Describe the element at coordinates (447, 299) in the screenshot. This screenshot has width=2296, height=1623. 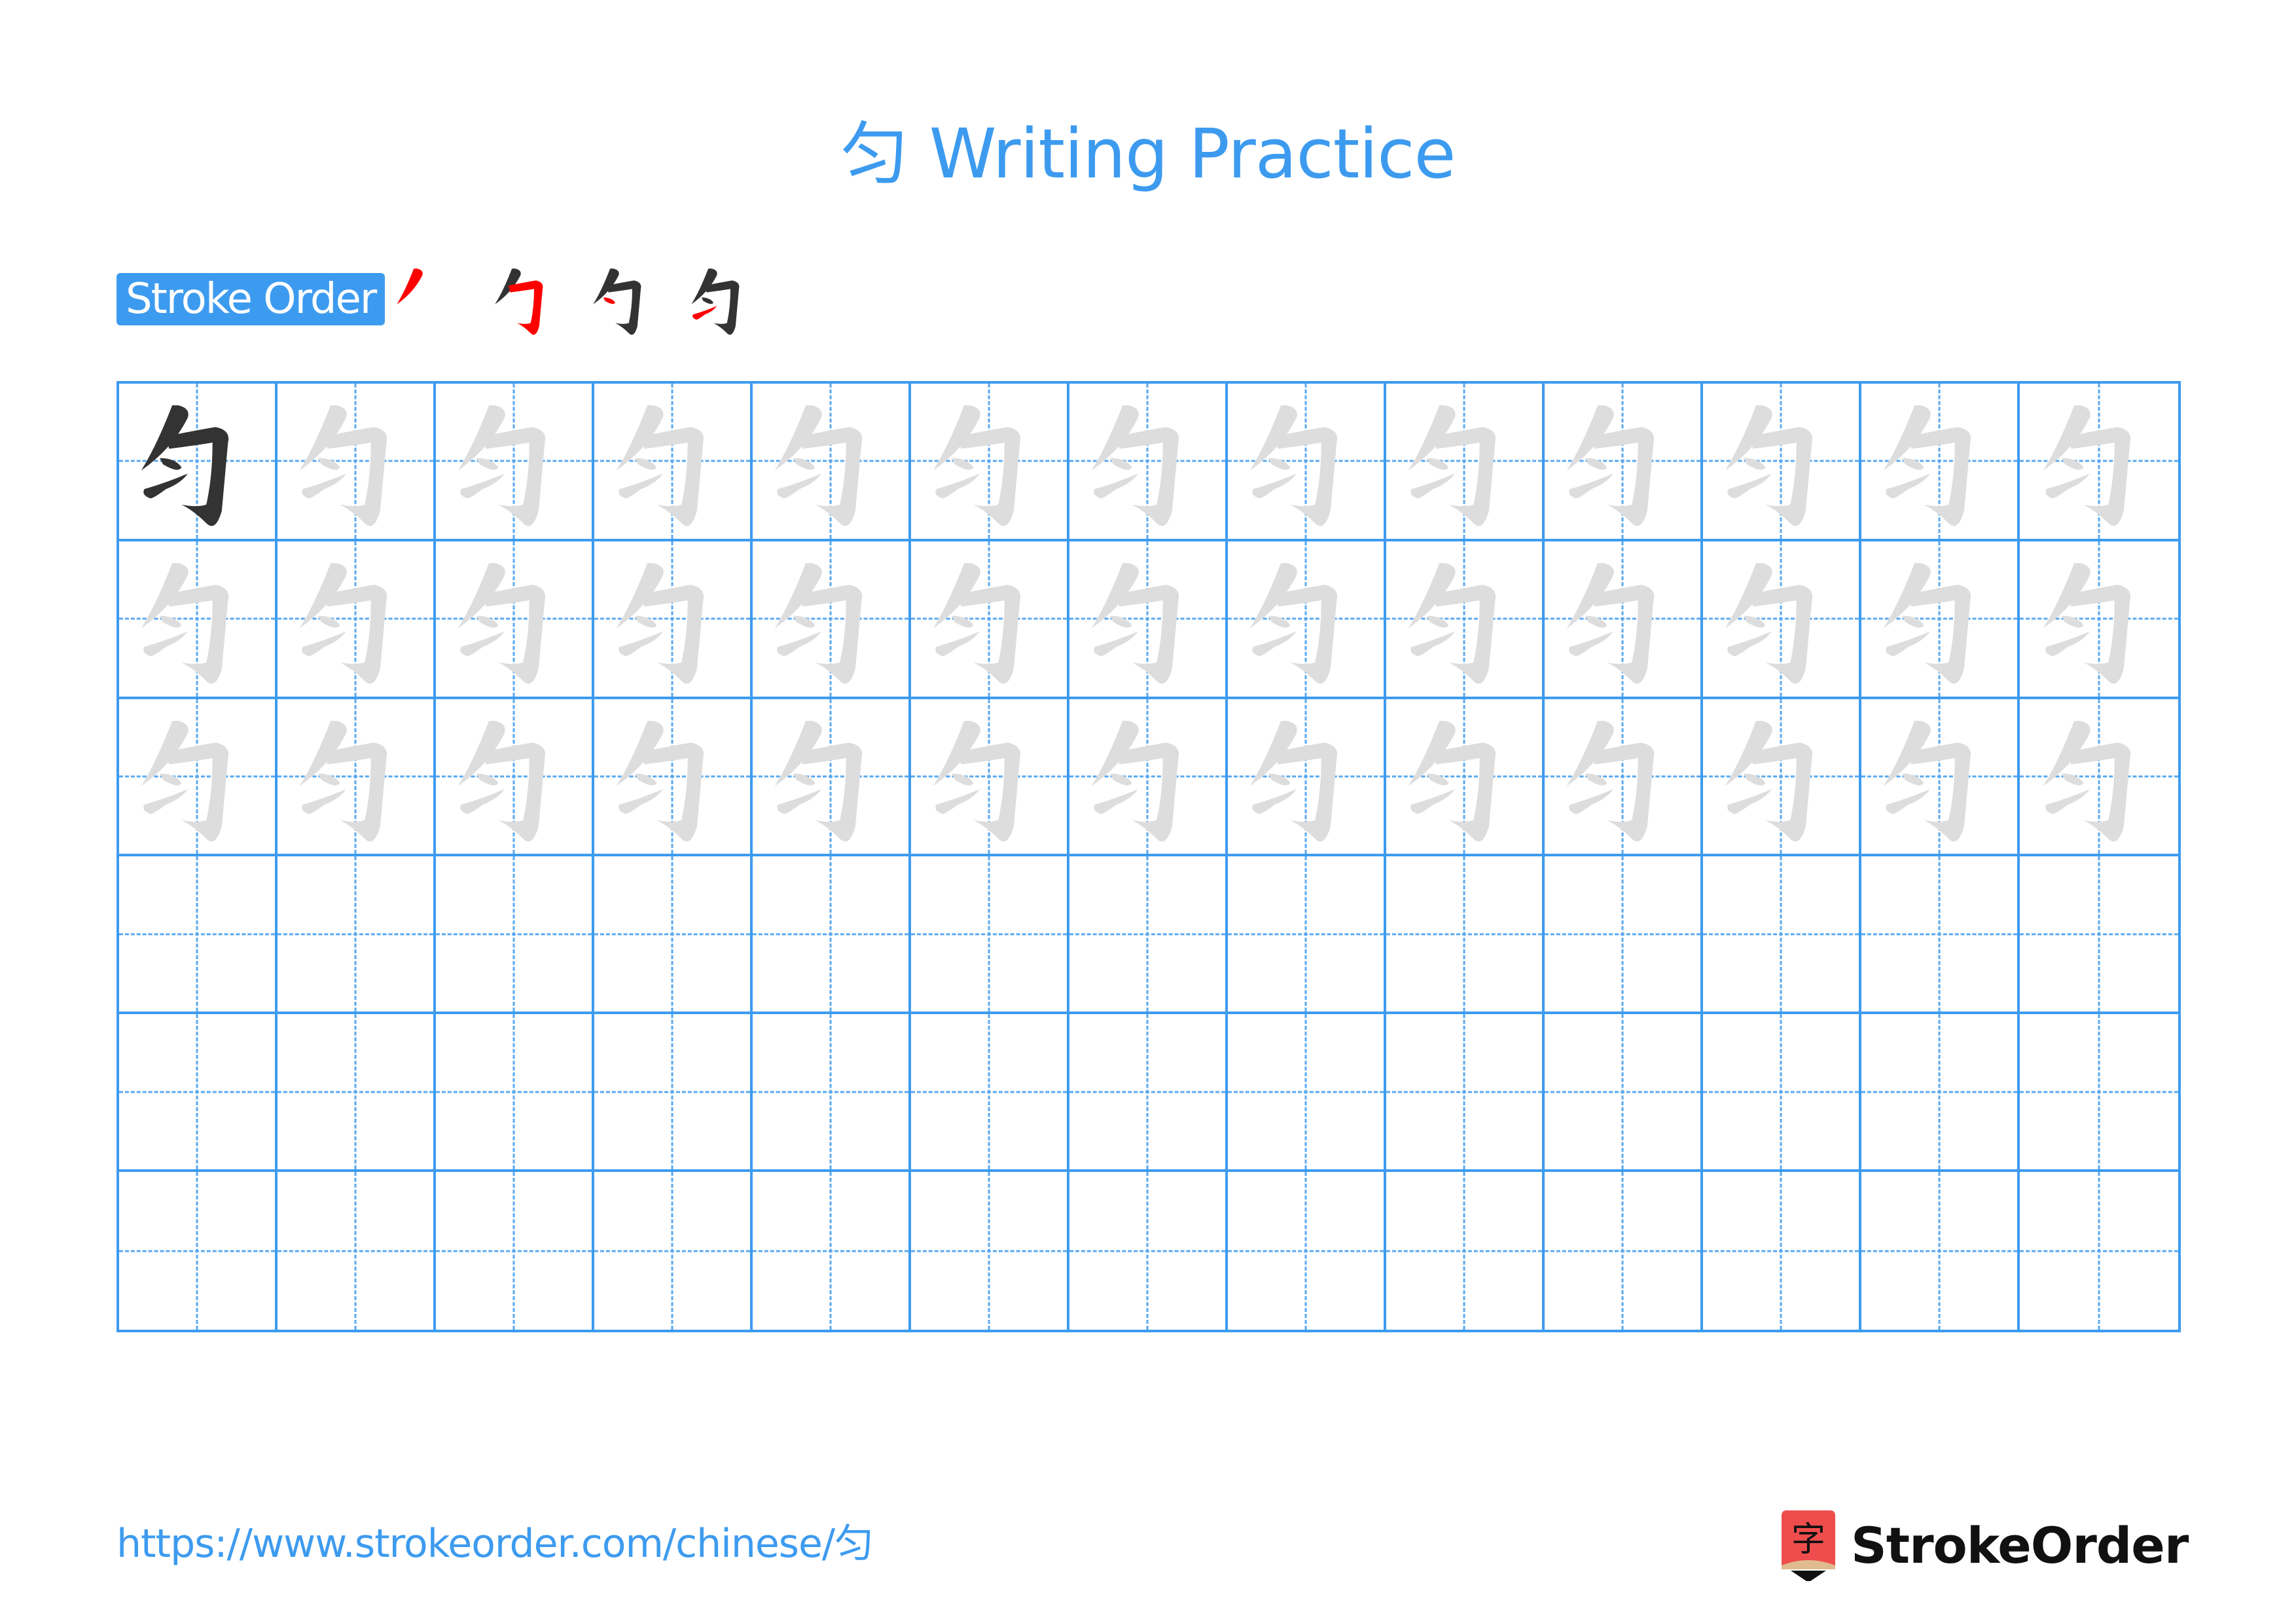
I see `stroke-order-row: Stroke Order` at that location.